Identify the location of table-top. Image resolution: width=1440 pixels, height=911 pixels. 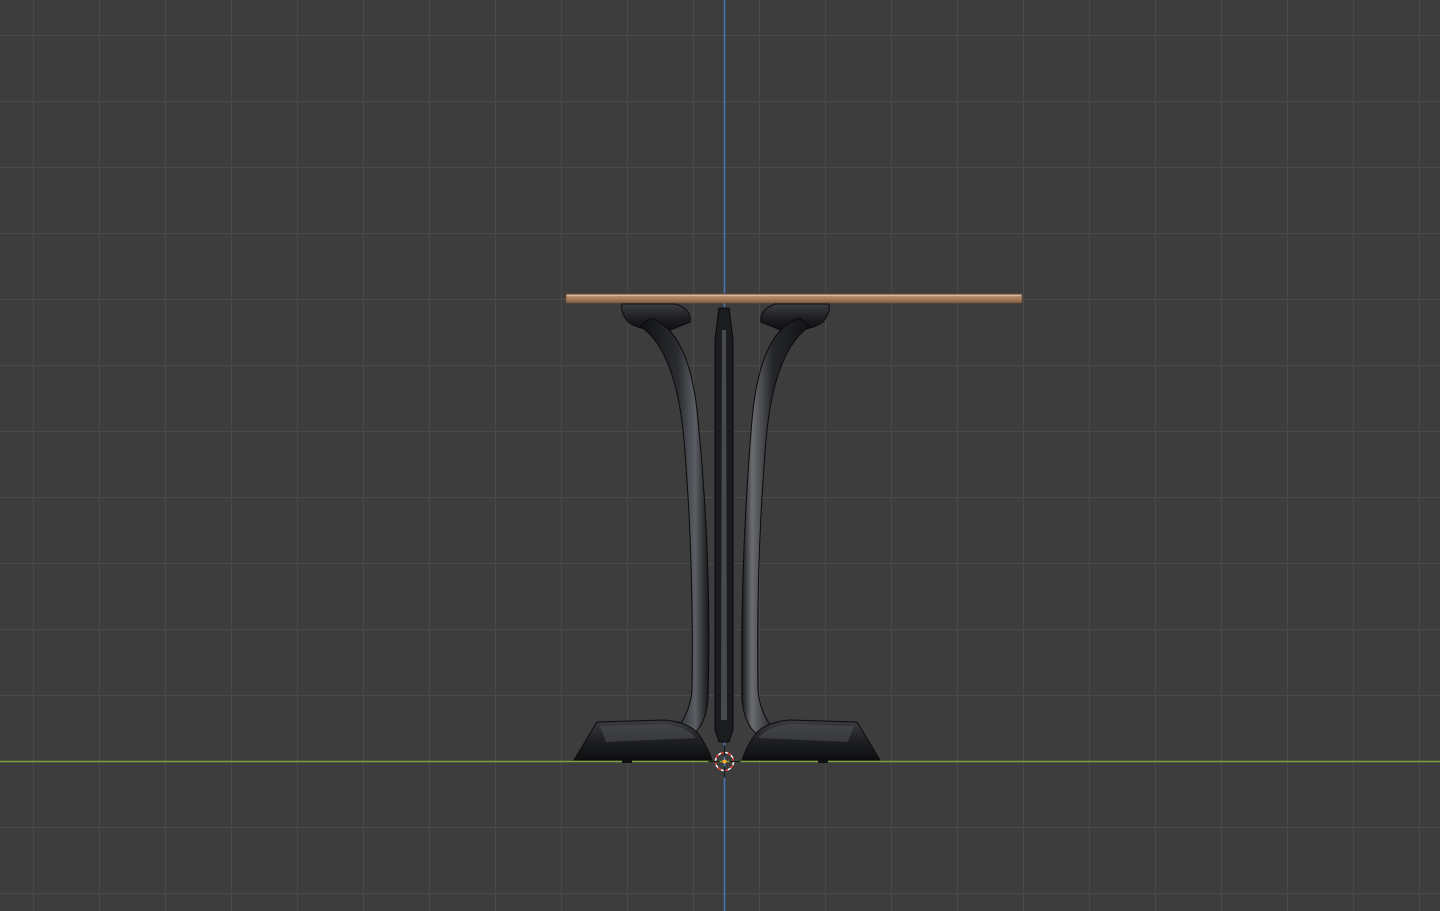
(794, 298).